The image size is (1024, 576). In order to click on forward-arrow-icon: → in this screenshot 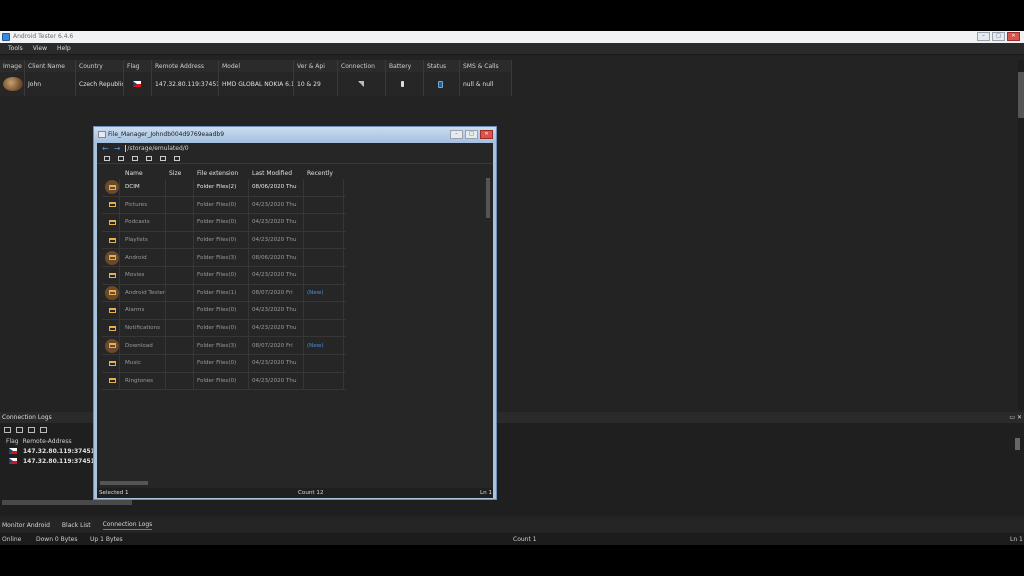, I will do `click(117, 148)`.